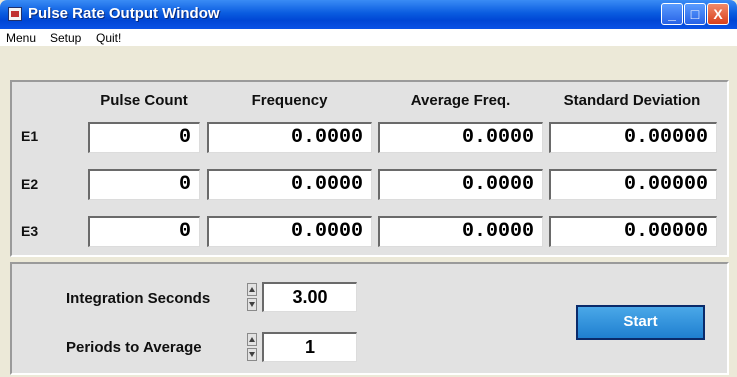 This screenshot has width=737, height=377. What do you see at coordinates (460, 137) in the screenshot?
I see `average-freq-e1: 0.0000` at bounding box center [460, 137].